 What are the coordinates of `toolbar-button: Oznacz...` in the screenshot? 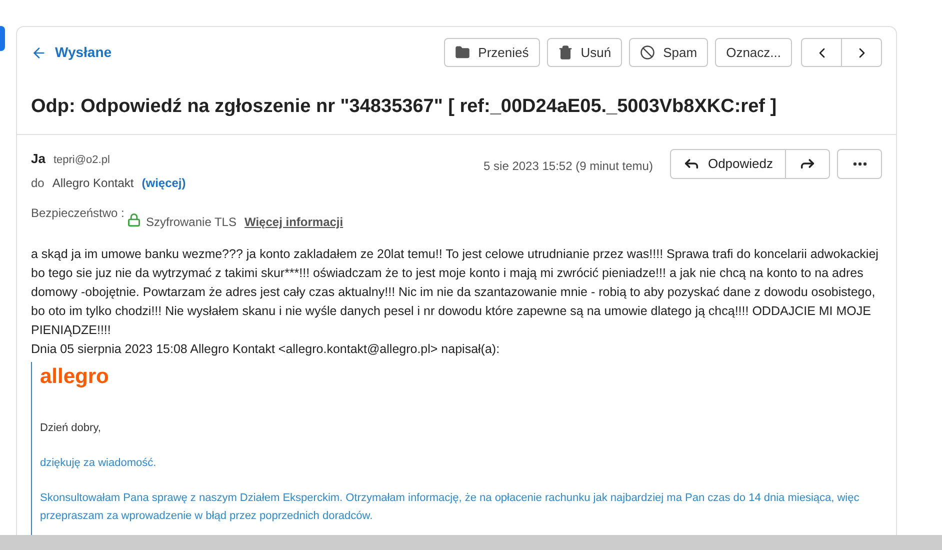 It's located at (753, 52).